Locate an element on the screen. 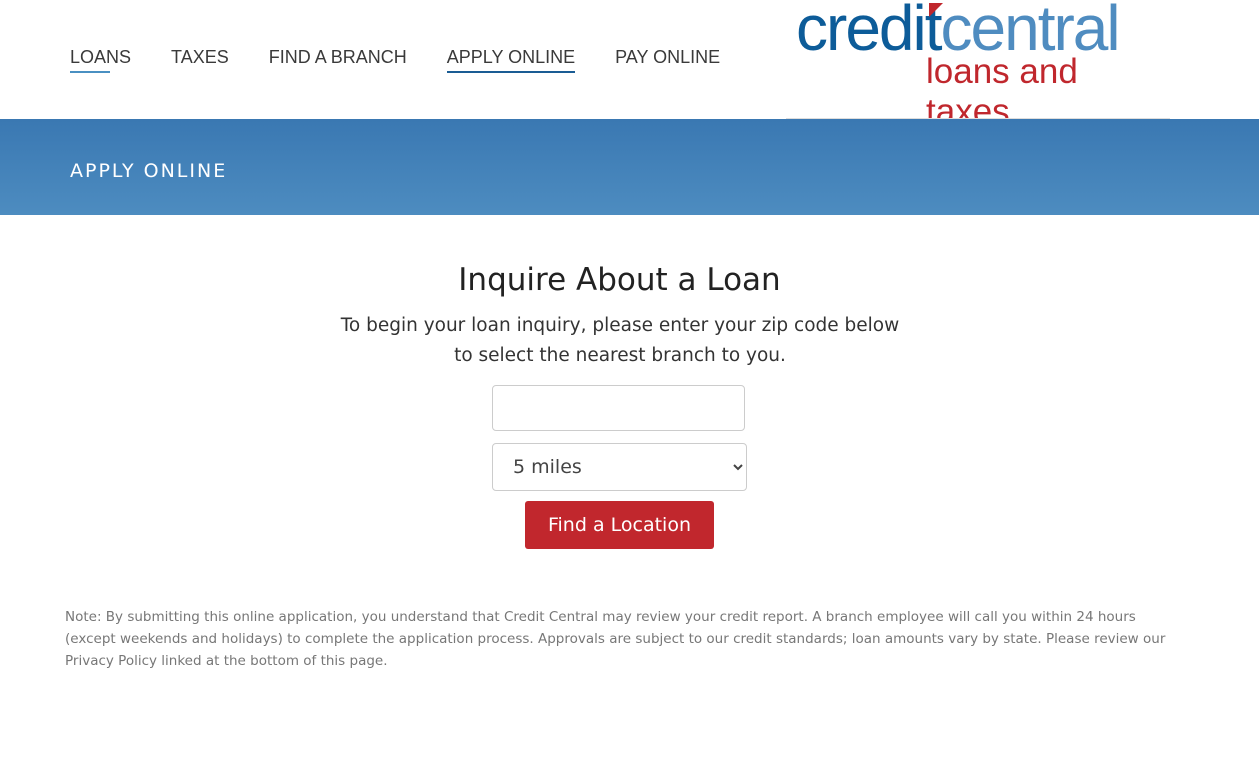 The image size is (1259, 759). nav-apply-online: APPLY ONLINE is located at coordinates (511, 60).